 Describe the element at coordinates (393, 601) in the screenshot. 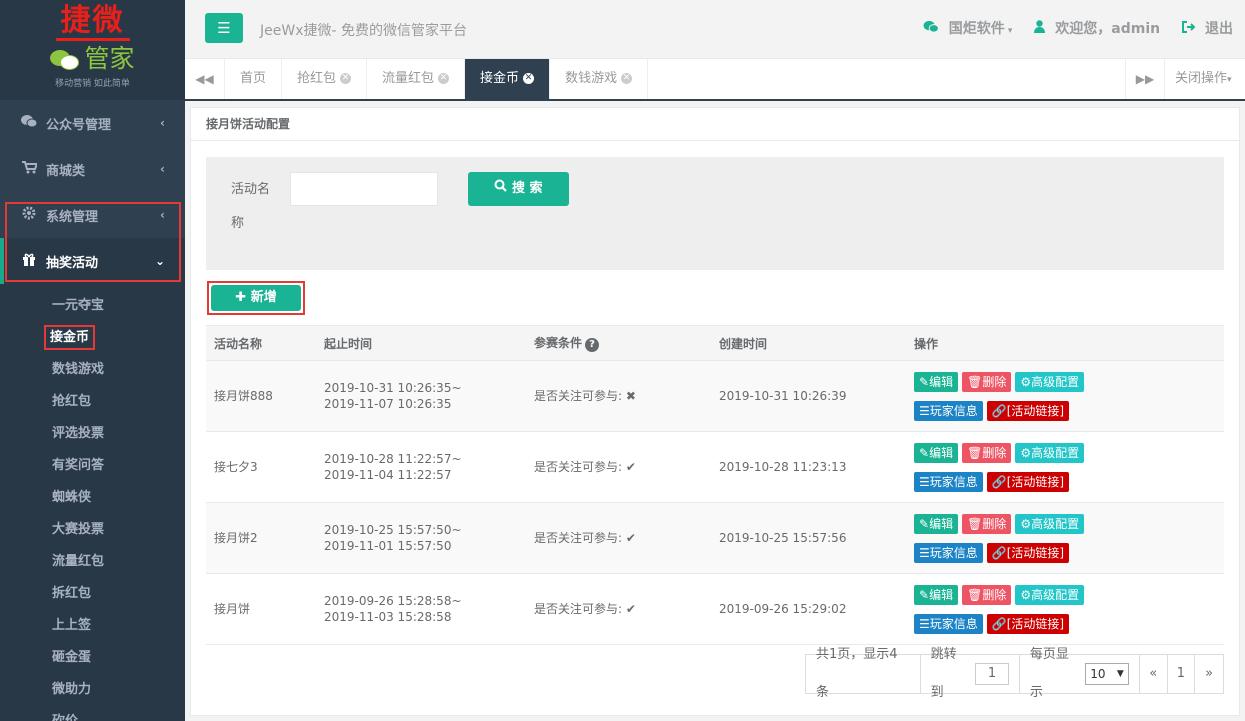

I see `start-time: 2019-09-26 15:28:58~` at that location.